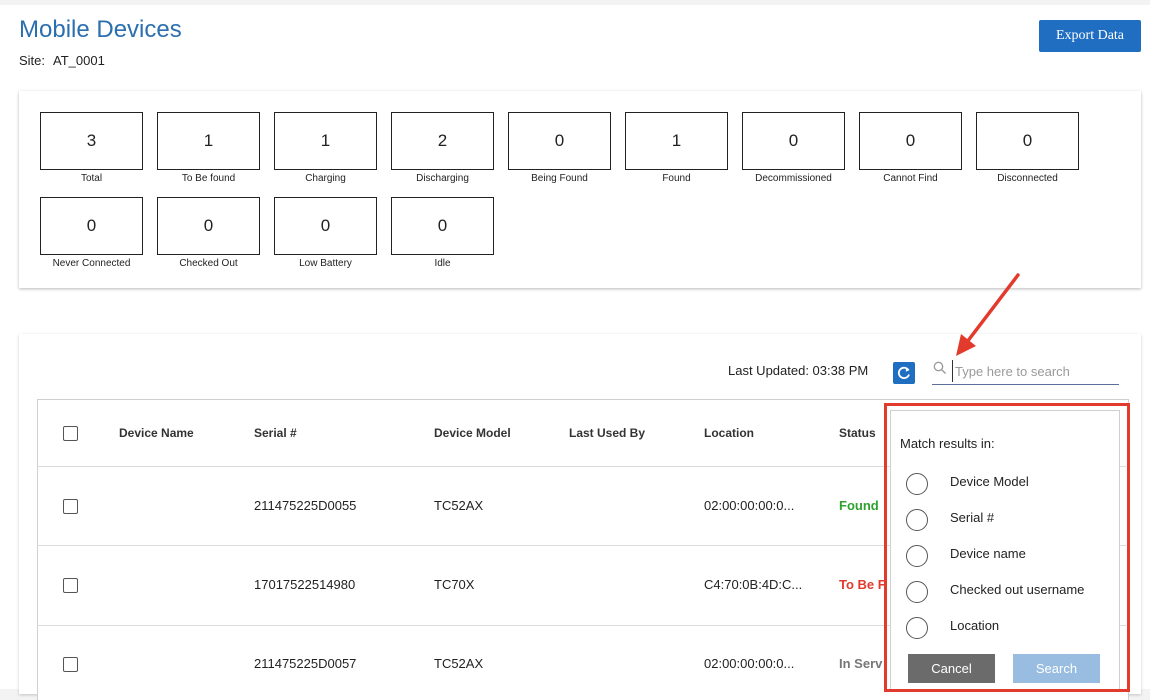  What do you see at coordinates (472, 433) in the screenshot?
I see `column-header-device-model: Device Model` at bounding box center [472, 433].